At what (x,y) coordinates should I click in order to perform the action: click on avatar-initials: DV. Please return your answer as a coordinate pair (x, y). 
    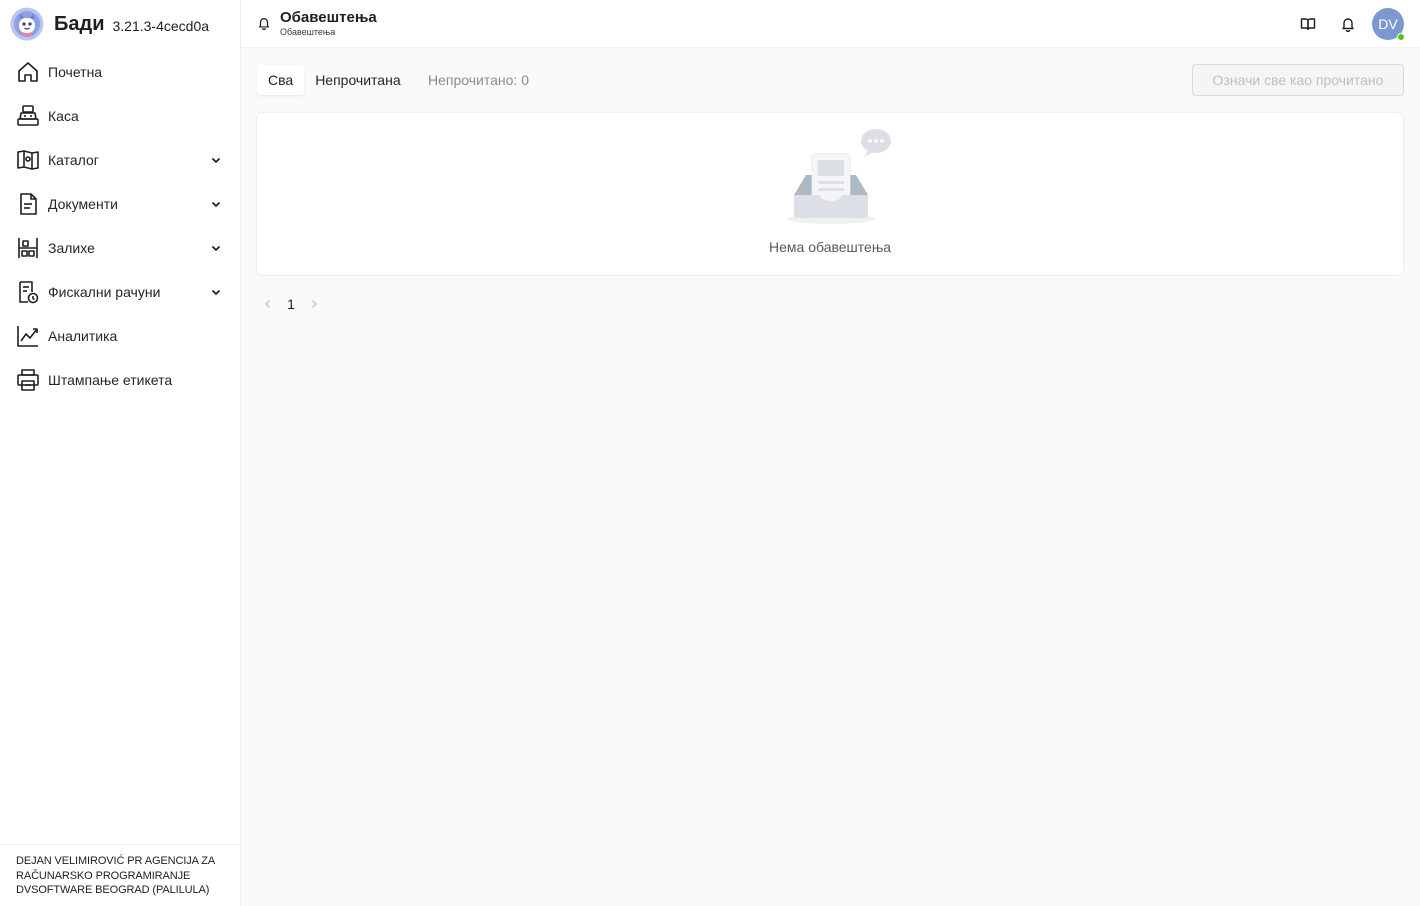
    Looking at the image, I should click on (1388, 24).